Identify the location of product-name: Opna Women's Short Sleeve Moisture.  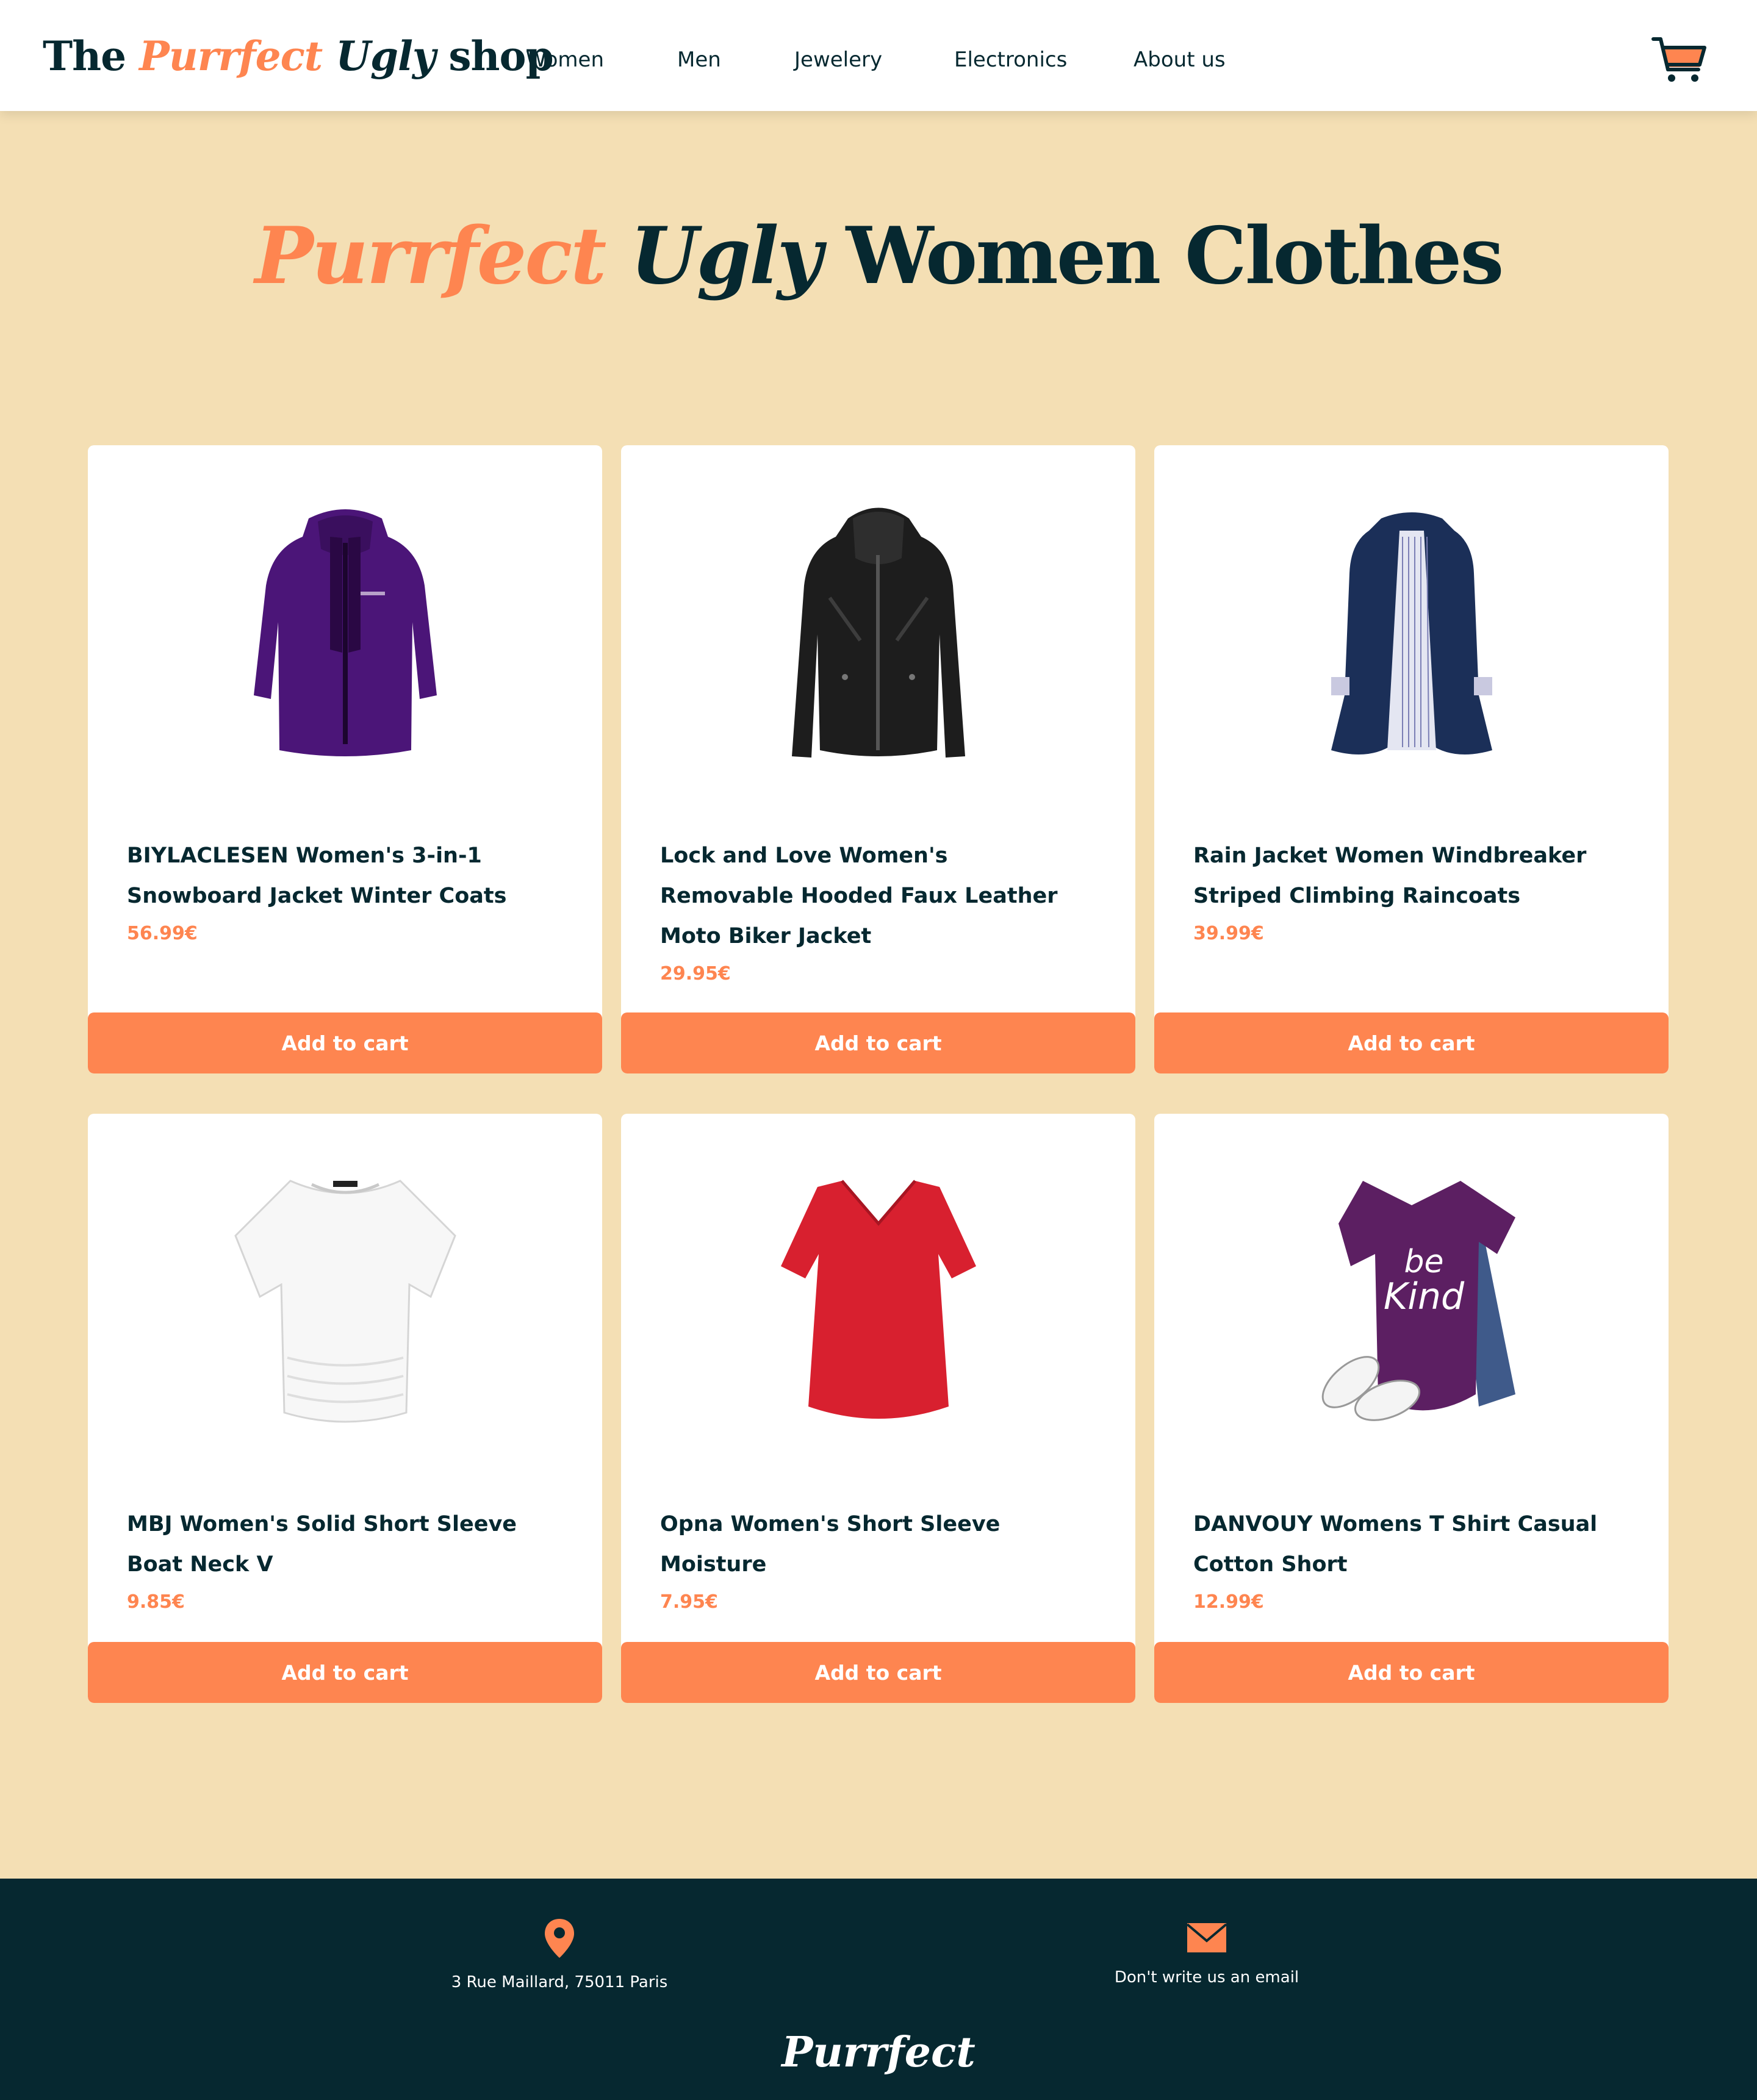
(873, 1544).